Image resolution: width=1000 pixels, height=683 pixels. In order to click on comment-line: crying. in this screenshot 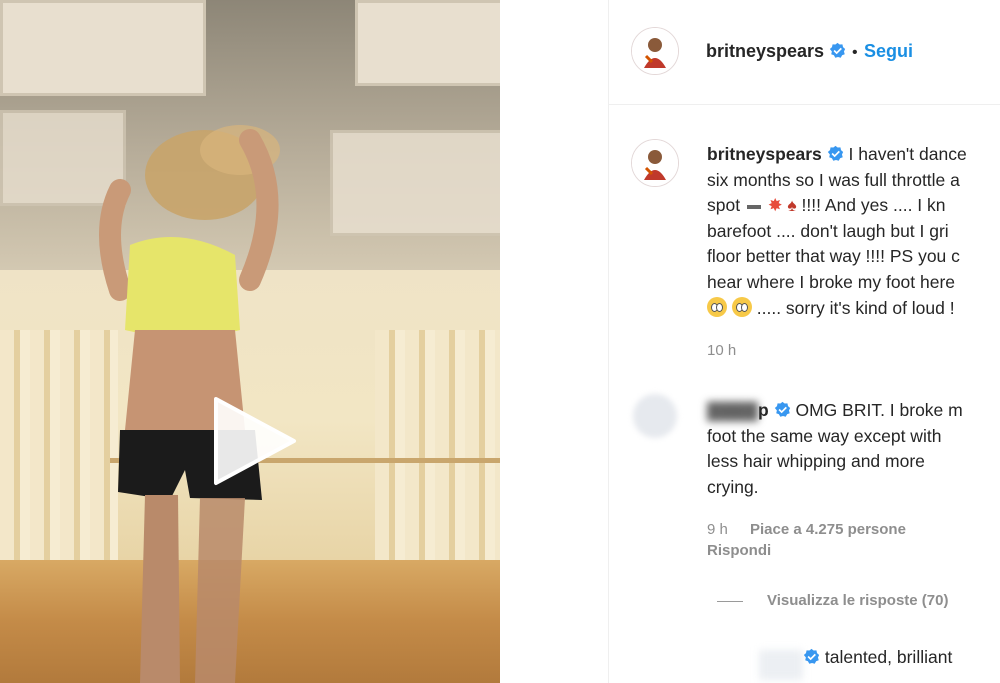, I will do `click(733, 486)`.